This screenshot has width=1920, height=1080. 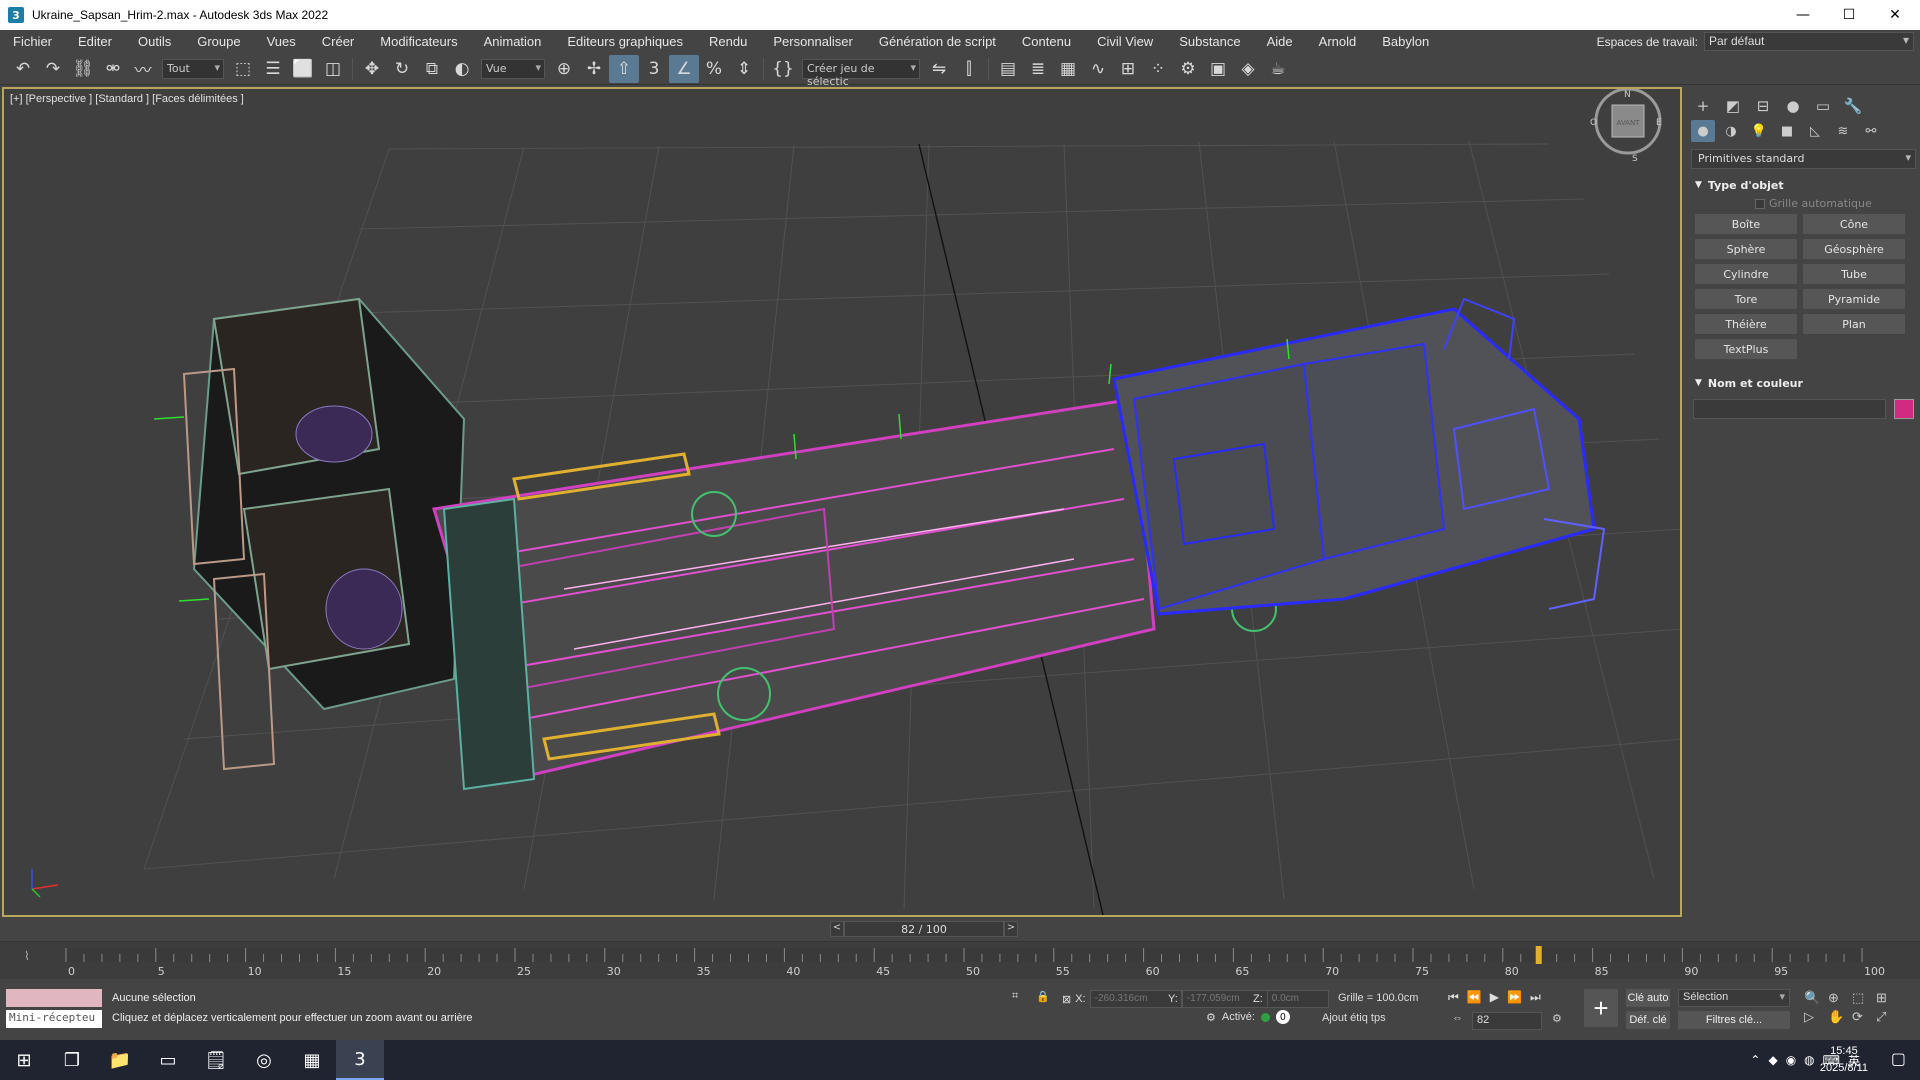 I want to click on add-time-tag: Ajout étiq tps, so click(x=1354, y=1018).